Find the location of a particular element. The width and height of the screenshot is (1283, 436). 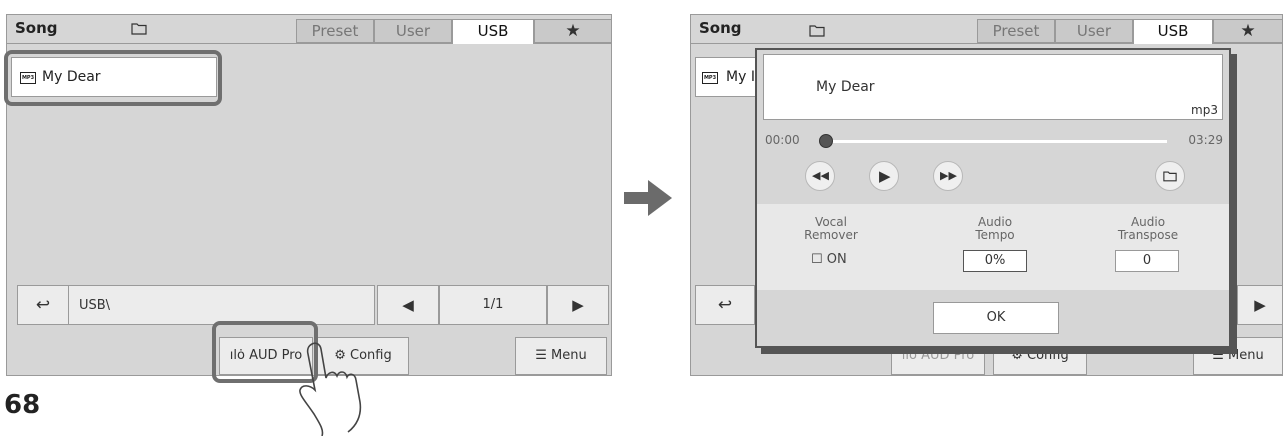

config-label: Config is located at coordinates (1048, 355).